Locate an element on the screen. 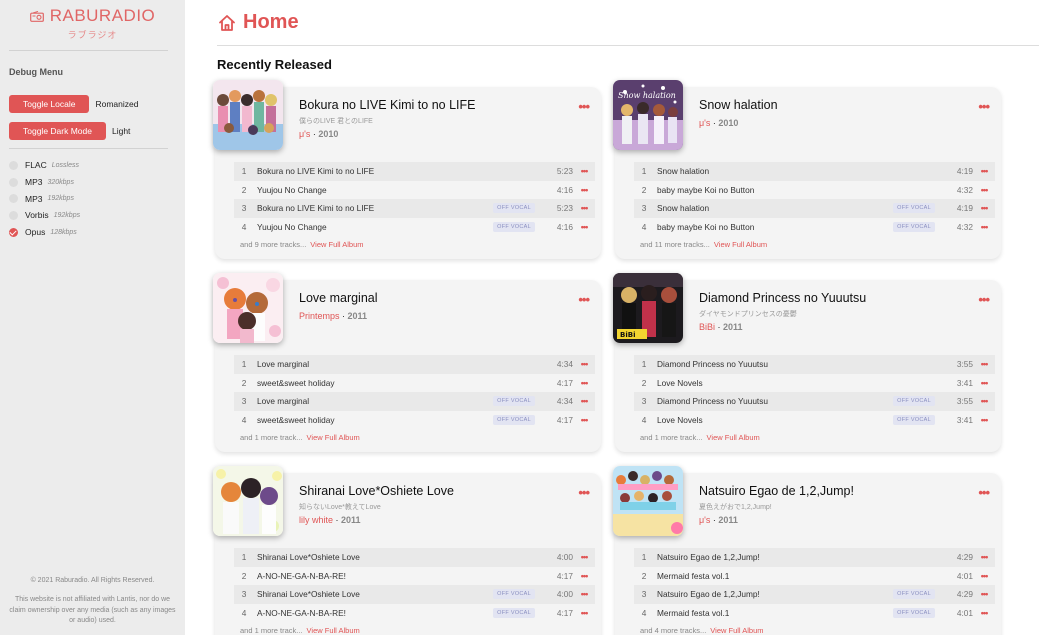 The image size is (1039, 635). quality-option-flac: FLAC Lossless is located at coordinates (44, 165).